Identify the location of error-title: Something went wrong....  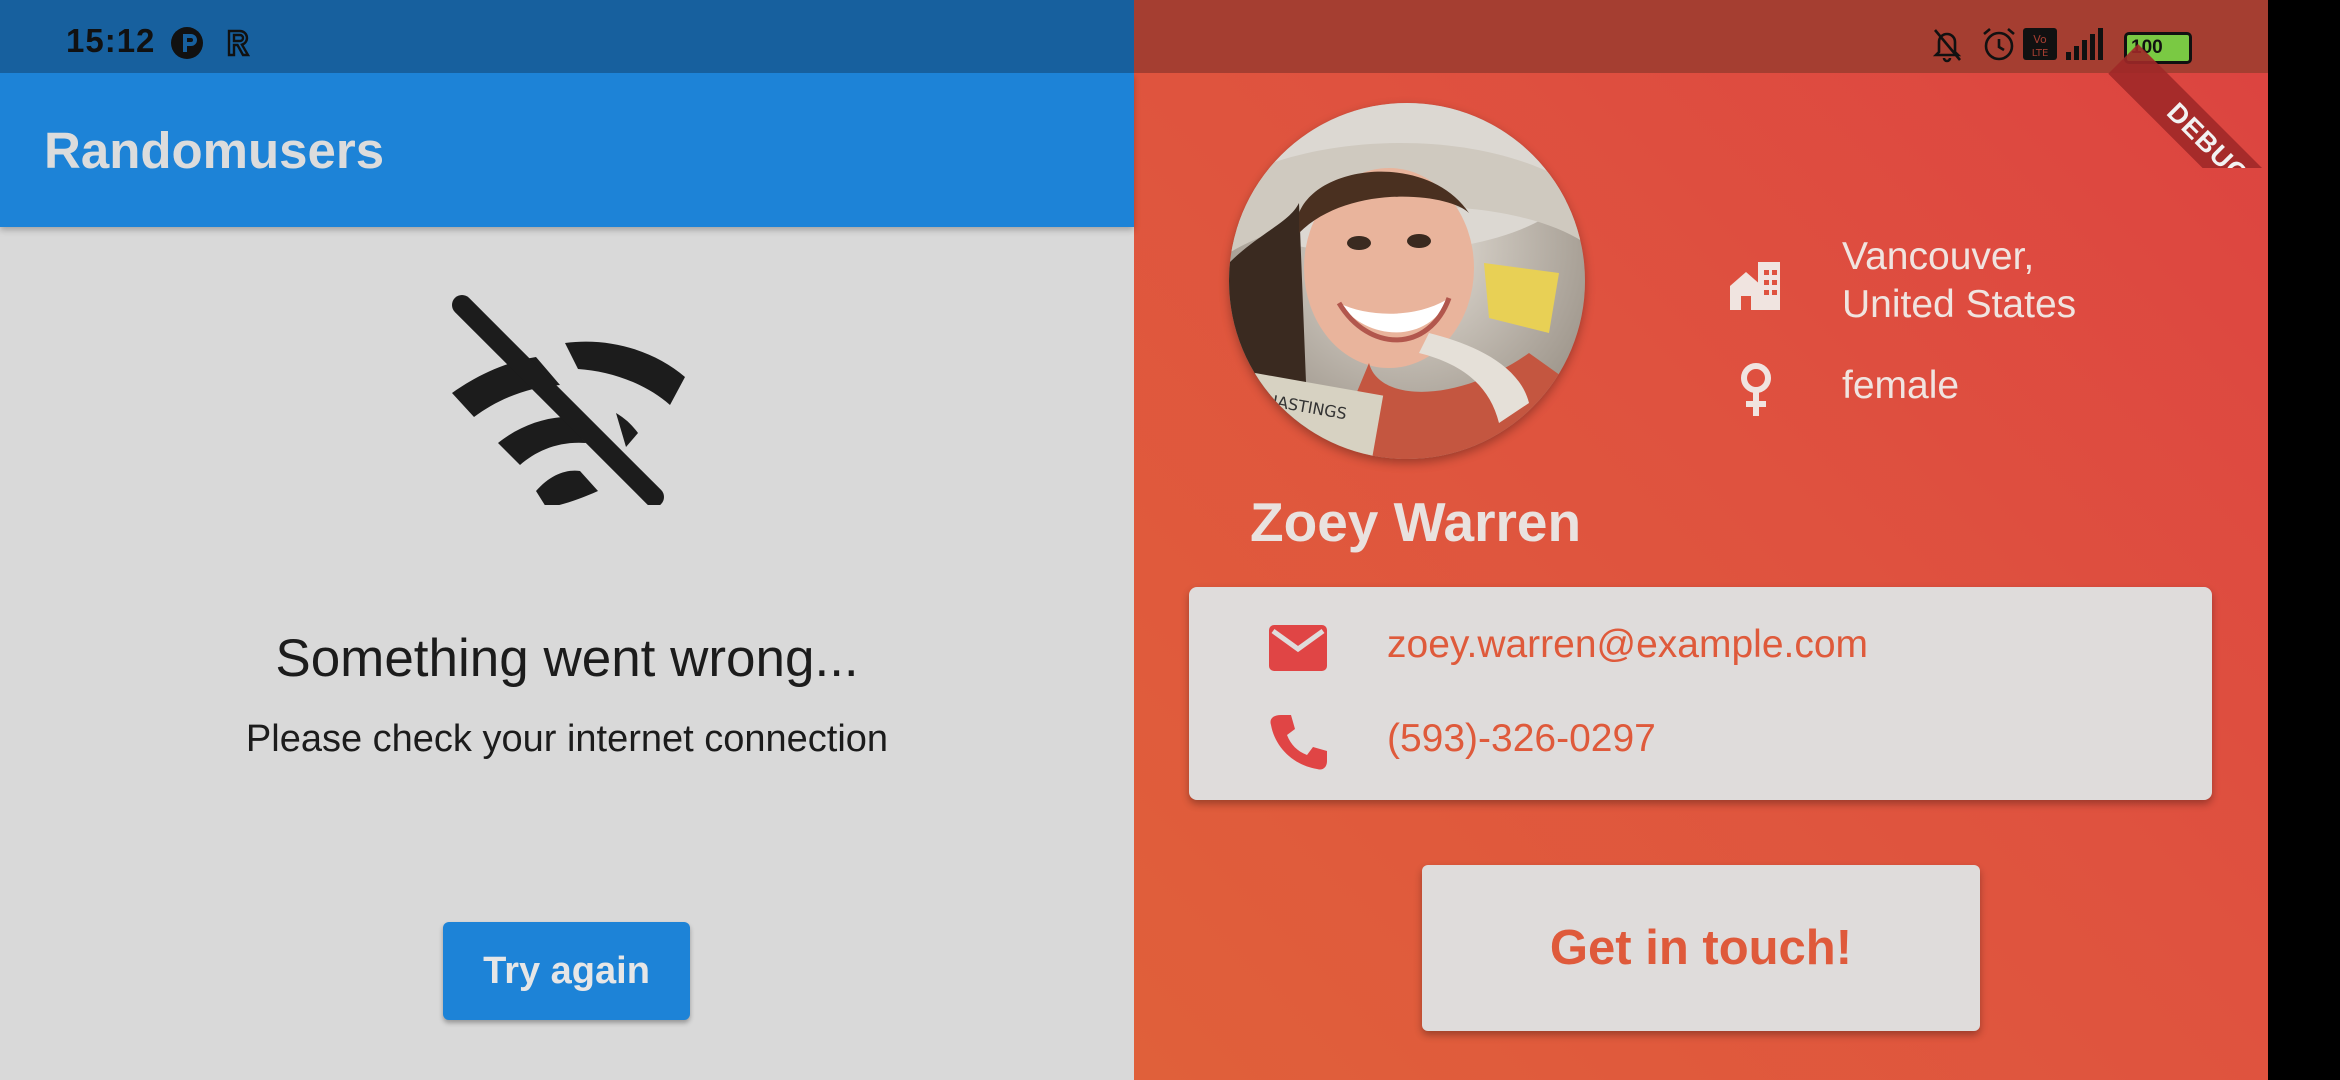
(567, 658).